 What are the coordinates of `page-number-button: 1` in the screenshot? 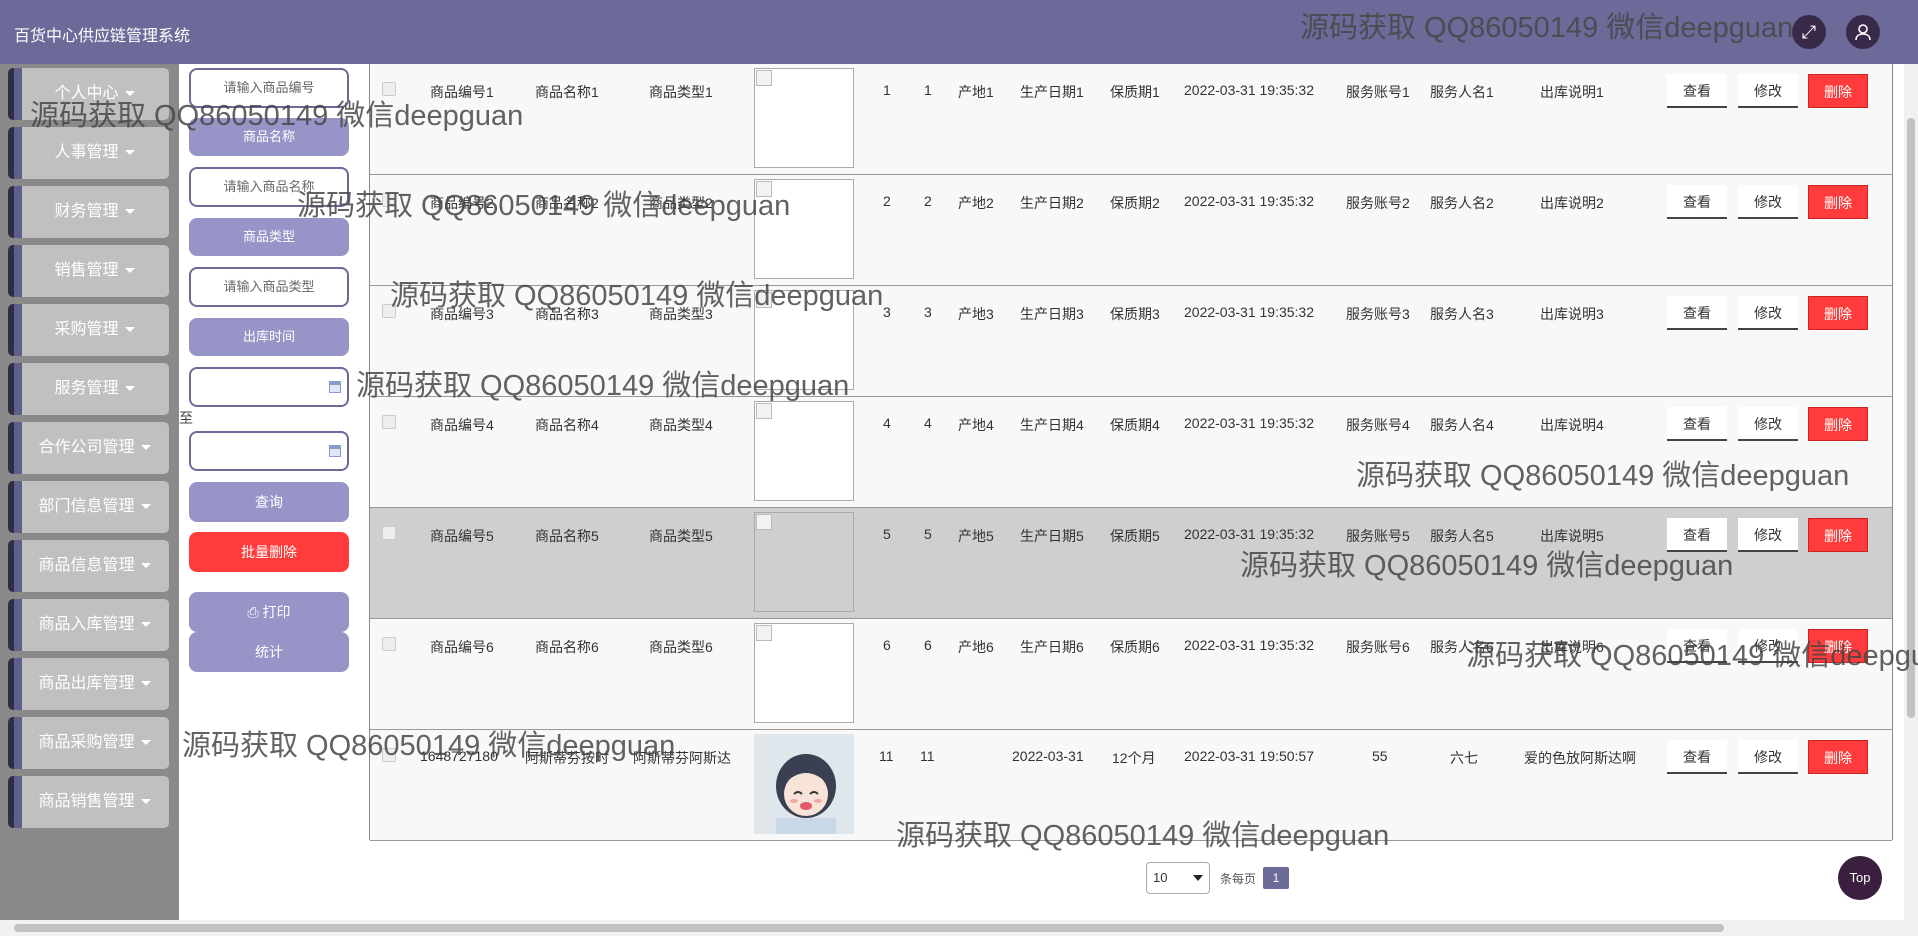 It's located at (1276, 878).